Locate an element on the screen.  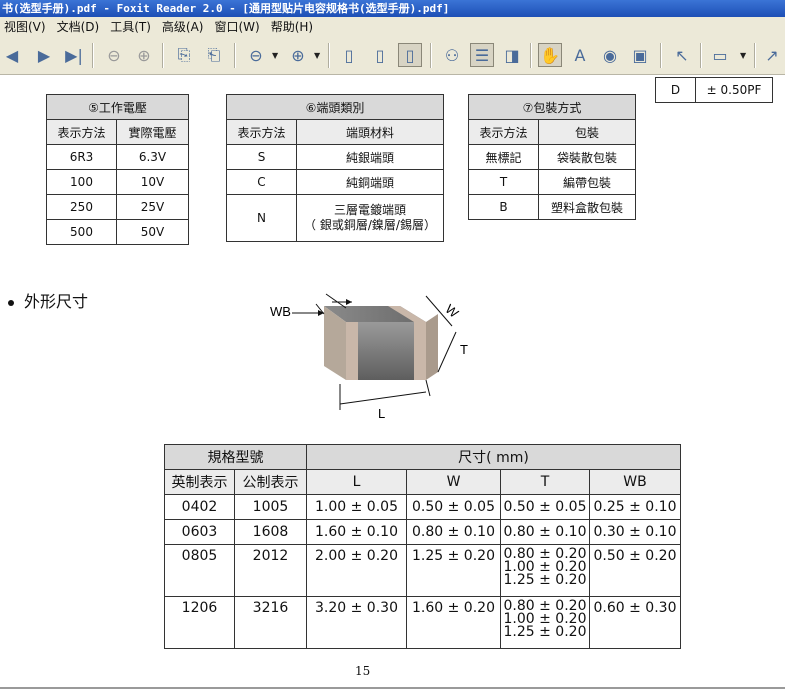
image-tool-icon: ▣ is located at coordinates (640, 55).